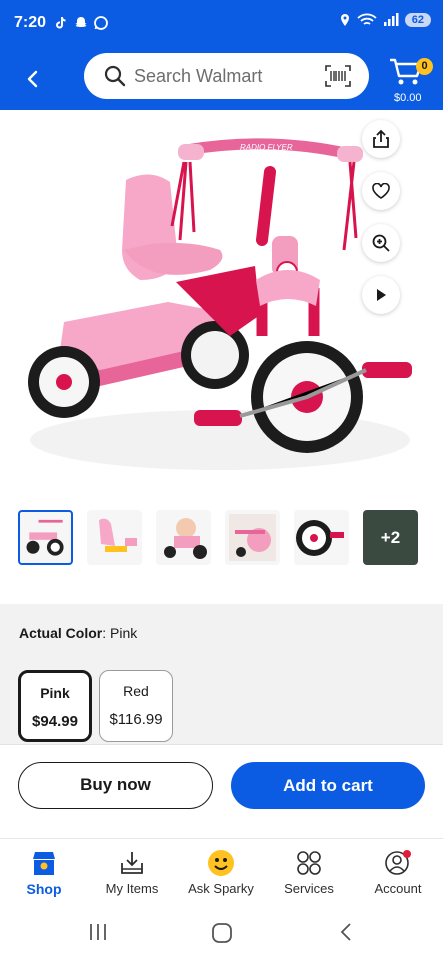 The image size is (443, 960). I want to click on nav-label: Shop, so click(44, 889).